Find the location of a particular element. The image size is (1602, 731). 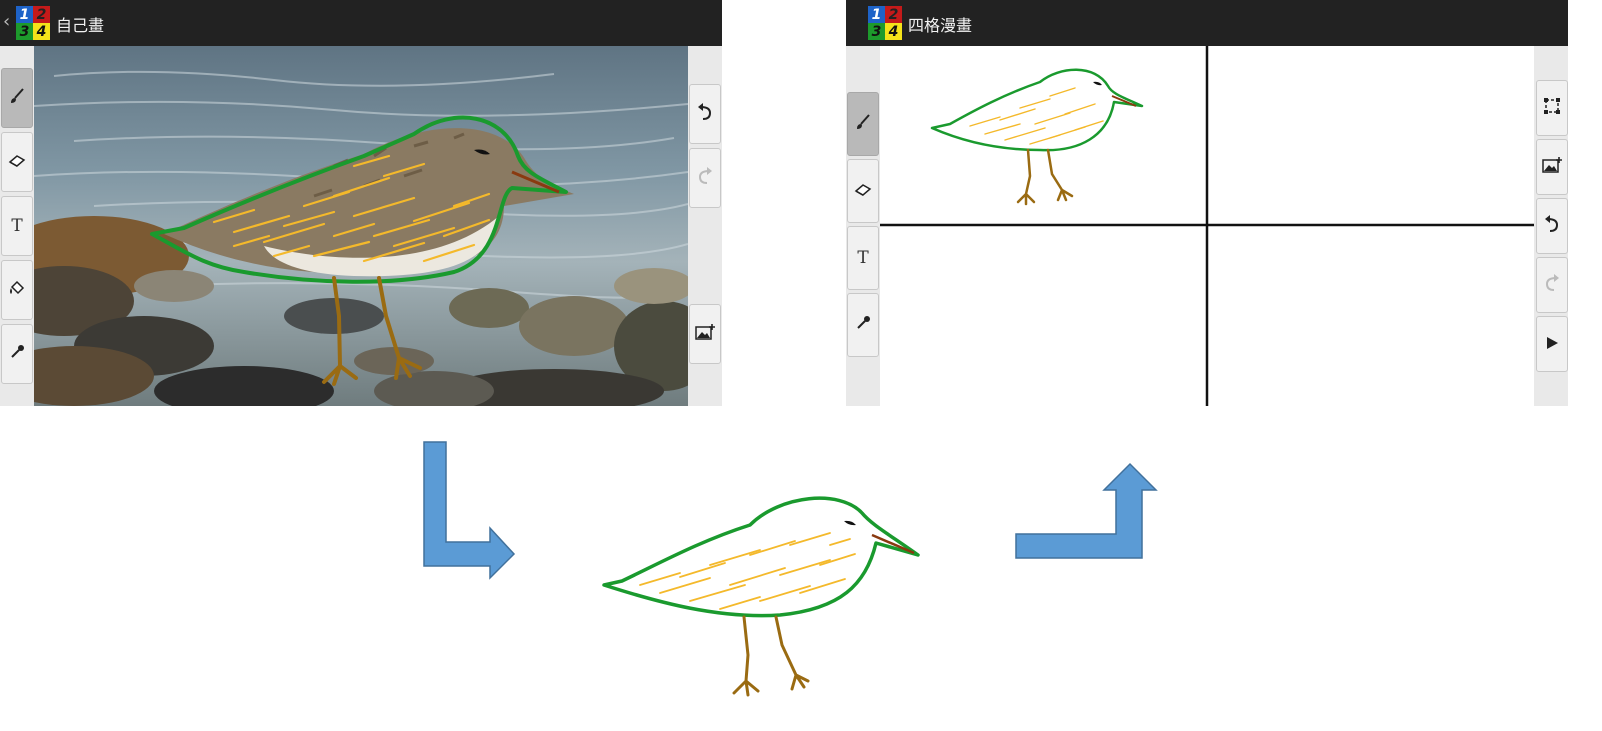

process-arrow-down-right is located at coordinates (469, 510).